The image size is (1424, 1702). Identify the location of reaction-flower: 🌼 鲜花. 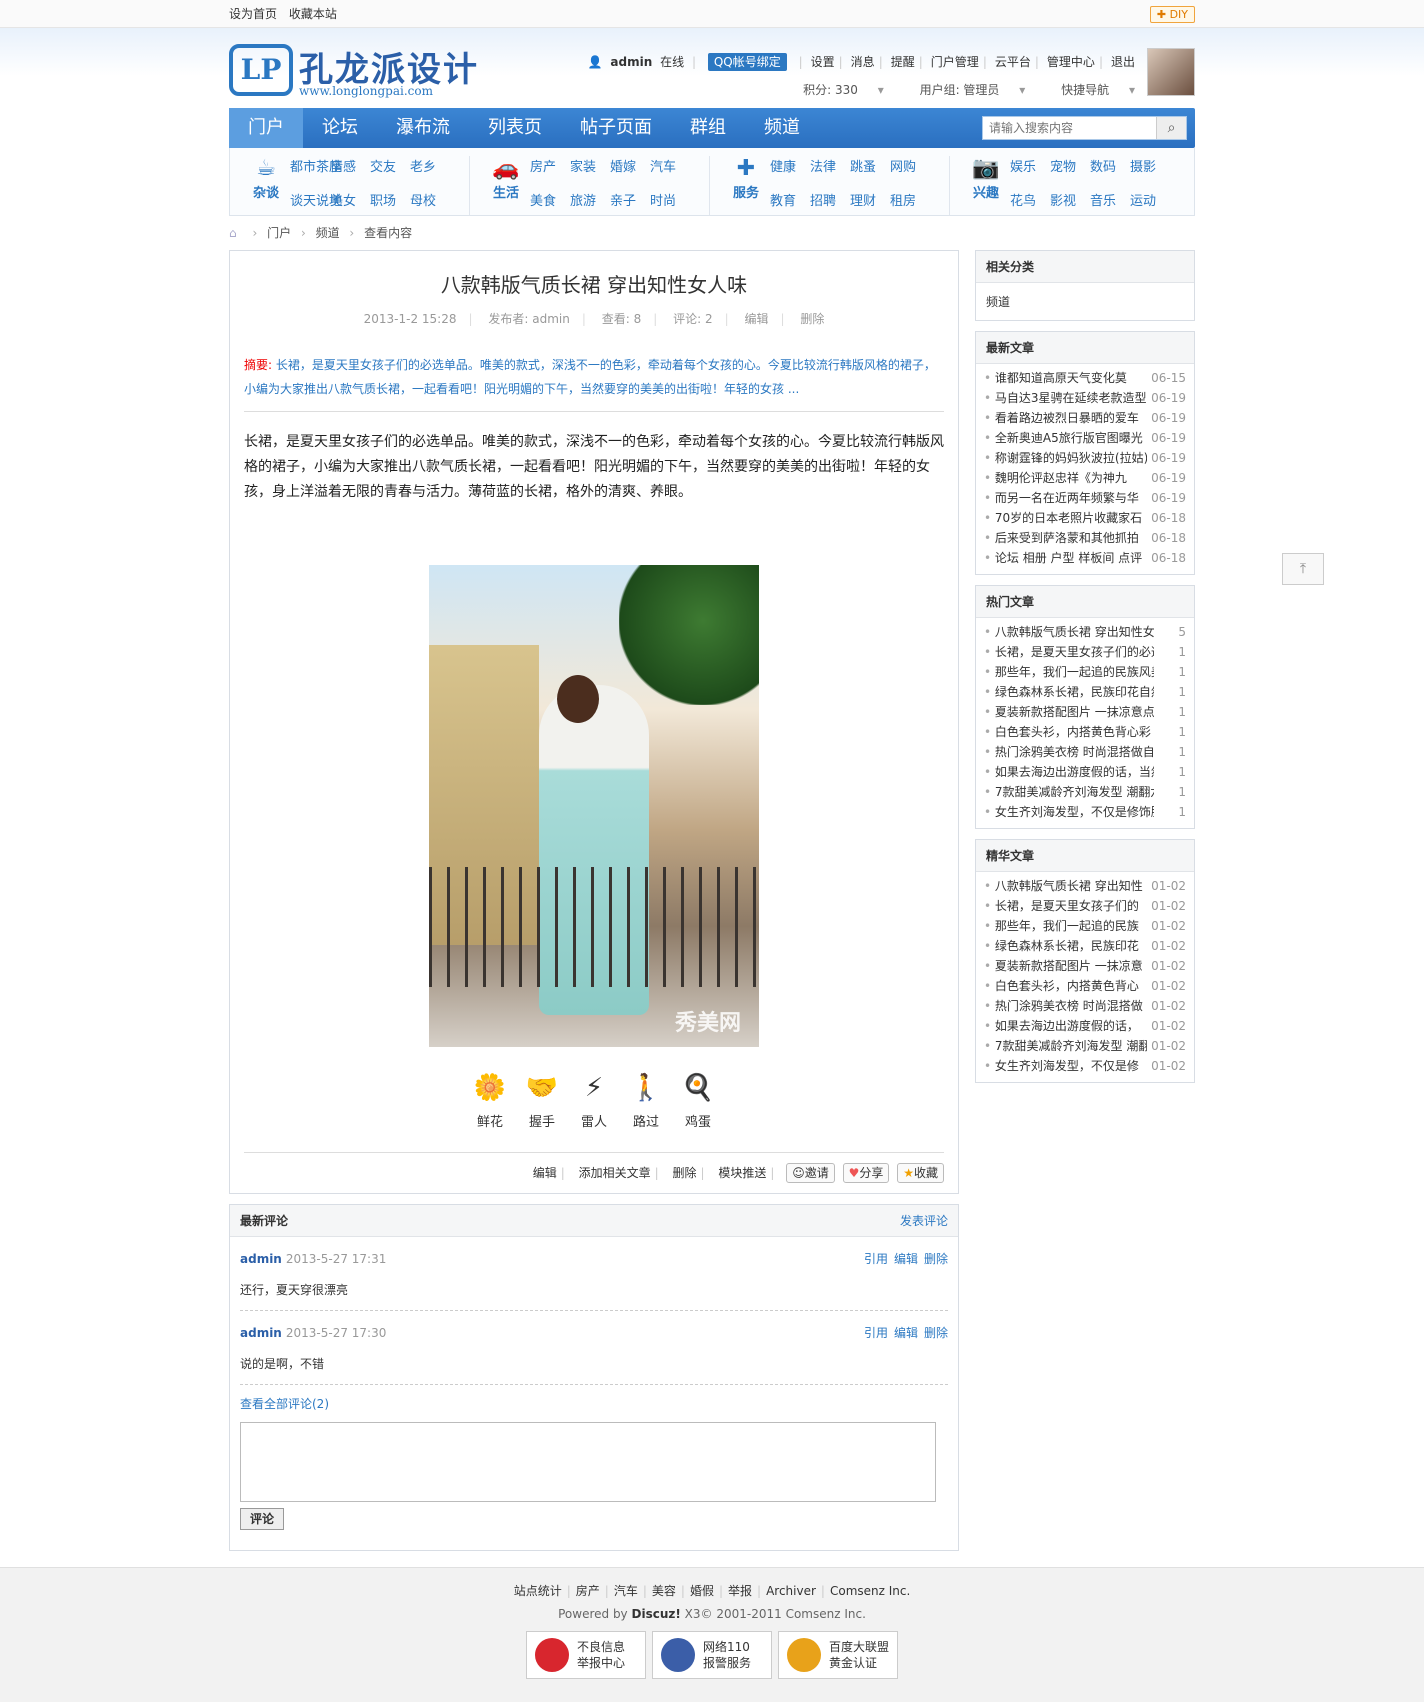
(490, 1100).